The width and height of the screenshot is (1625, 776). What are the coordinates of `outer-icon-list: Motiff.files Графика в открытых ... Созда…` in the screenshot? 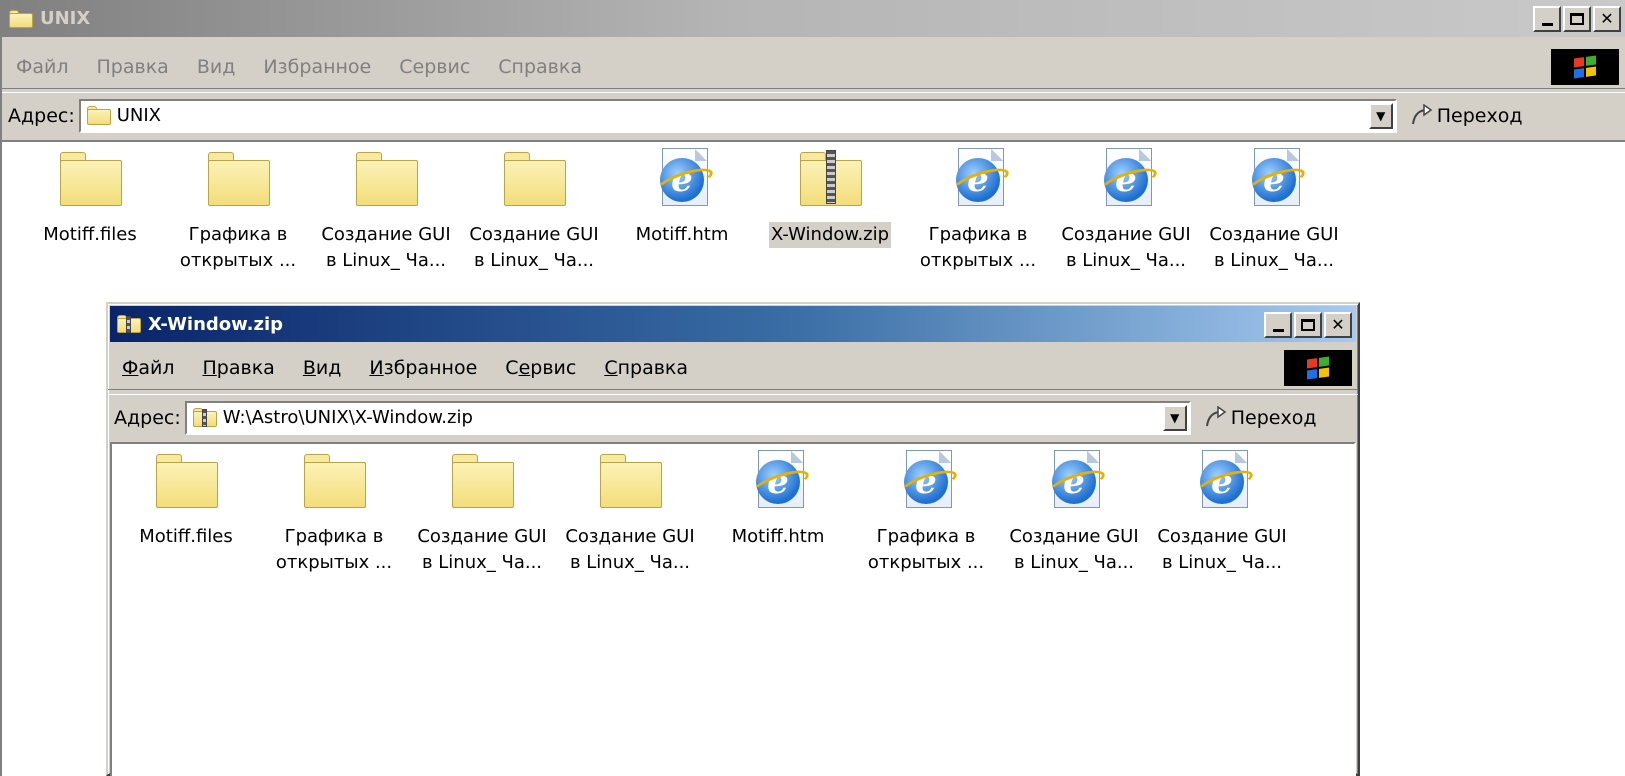 It's located at (682, 211).